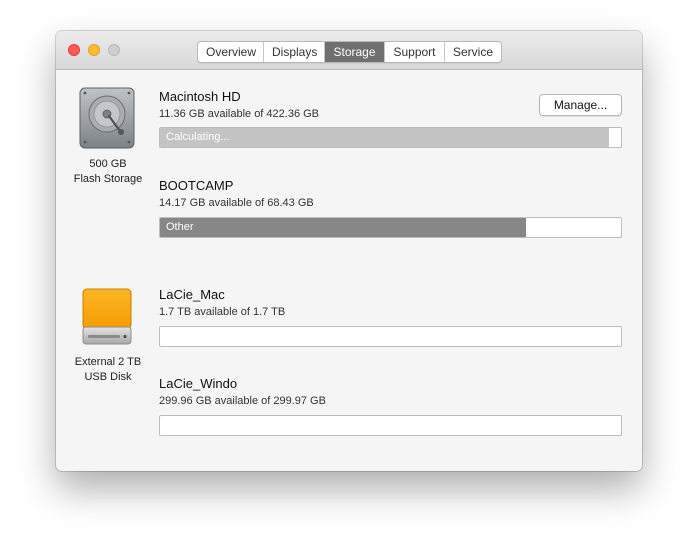  I want to click on storage-bar-label: Other, so click(180, 227).